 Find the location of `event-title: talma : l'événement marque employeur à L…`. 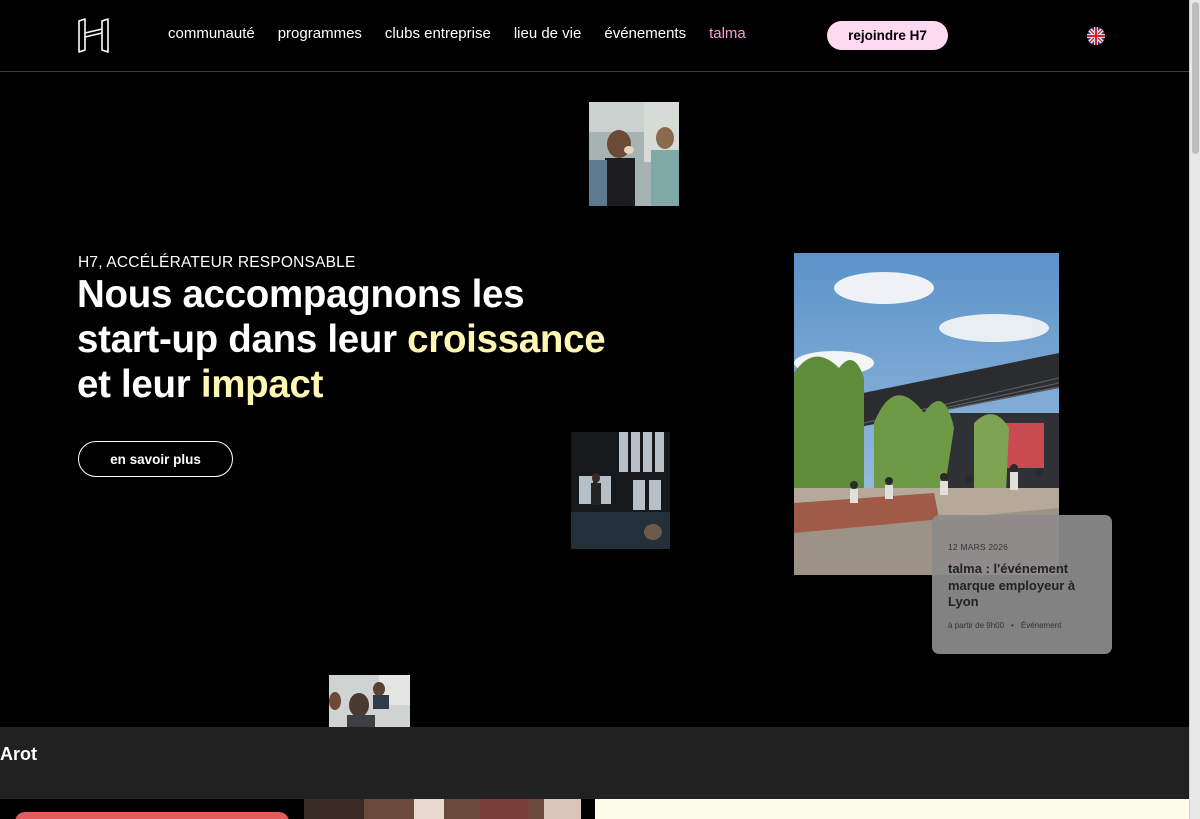

event-title: talma : l'événement marque employeur à L… is located at coordinates (1022, 586).